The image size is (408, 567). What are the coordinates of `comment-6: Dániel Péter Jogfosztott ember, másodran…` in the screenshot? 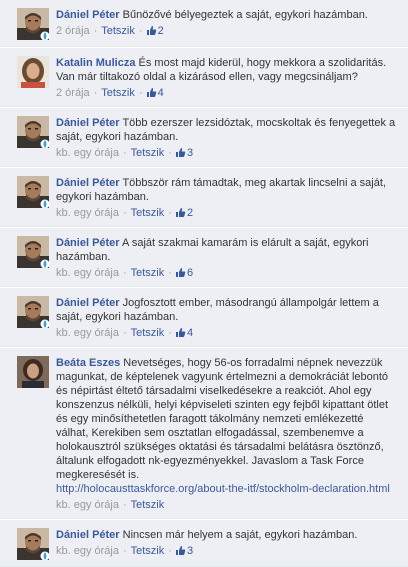 It's located at (204, 317).